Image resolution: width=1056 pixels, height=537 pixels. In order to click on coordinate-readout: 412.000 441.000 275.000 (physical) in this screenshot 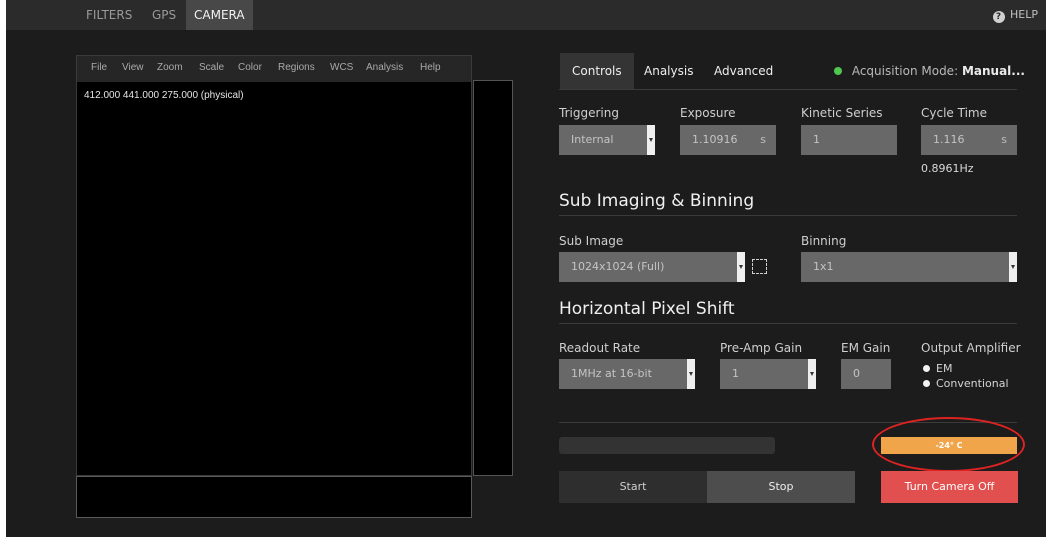, I will do `click(164, 95)`.